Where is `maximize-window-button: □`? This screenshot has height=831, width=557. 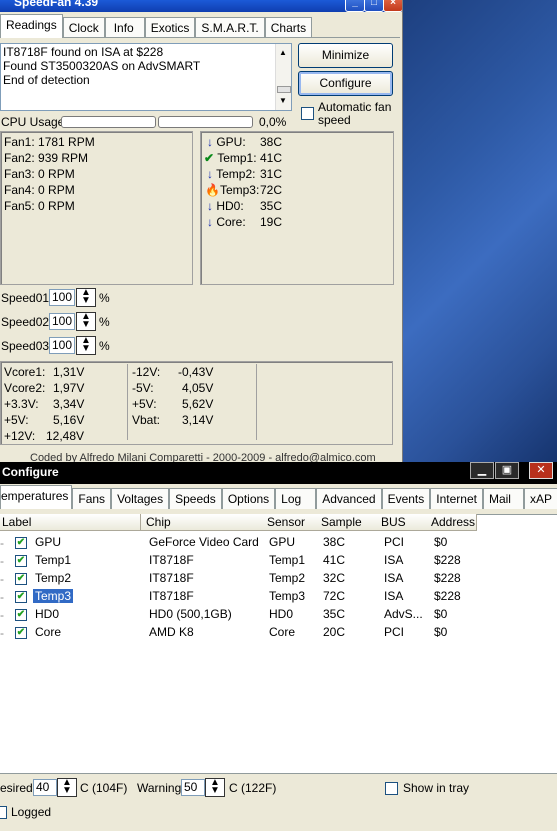
maximize-window-button: □ is located at coordinates (374, 6).